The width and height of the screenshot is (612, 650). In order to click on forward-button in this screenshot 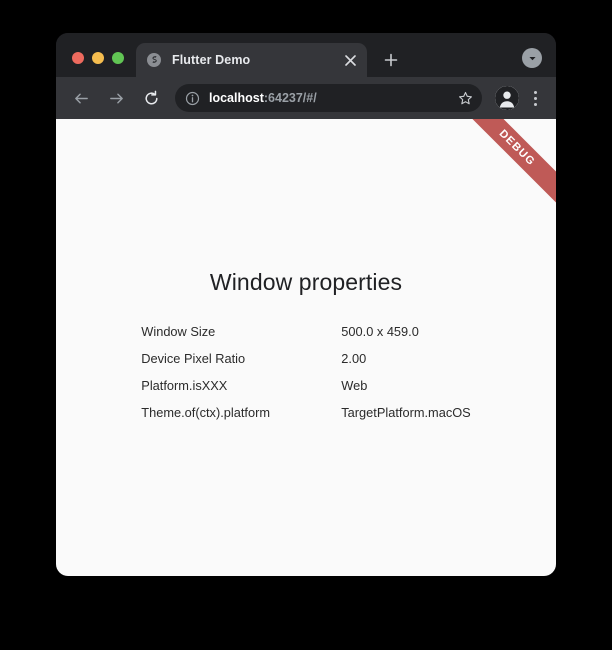, I will do `click(116, 98)`.